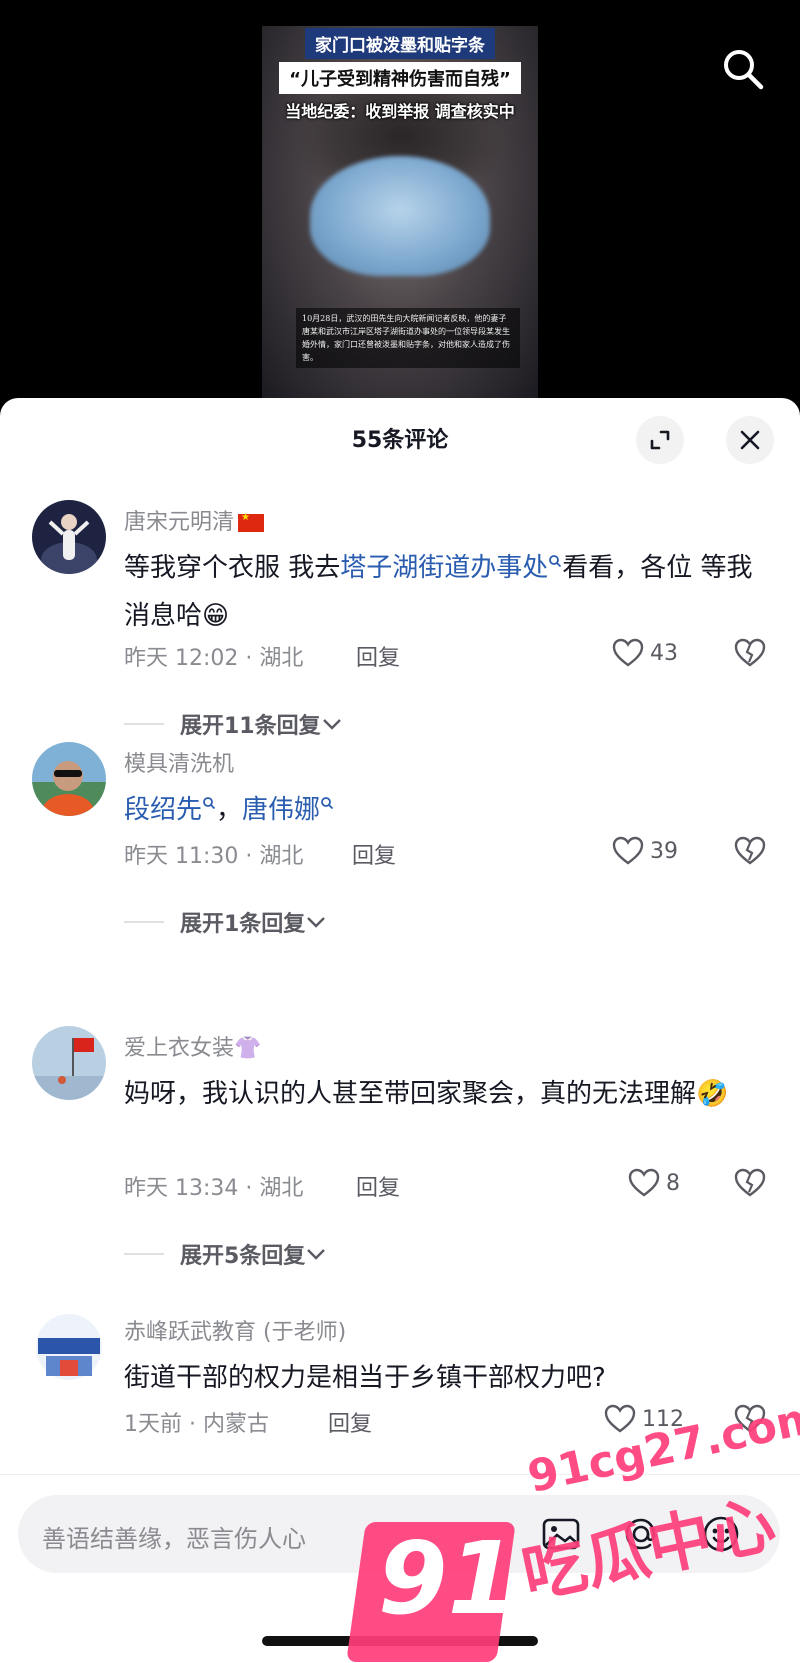 This screenshot has height=1663, width=800. Describe the element at coordinates (400, 216) in the screenshot. I see `video-figure-mask` at that location.